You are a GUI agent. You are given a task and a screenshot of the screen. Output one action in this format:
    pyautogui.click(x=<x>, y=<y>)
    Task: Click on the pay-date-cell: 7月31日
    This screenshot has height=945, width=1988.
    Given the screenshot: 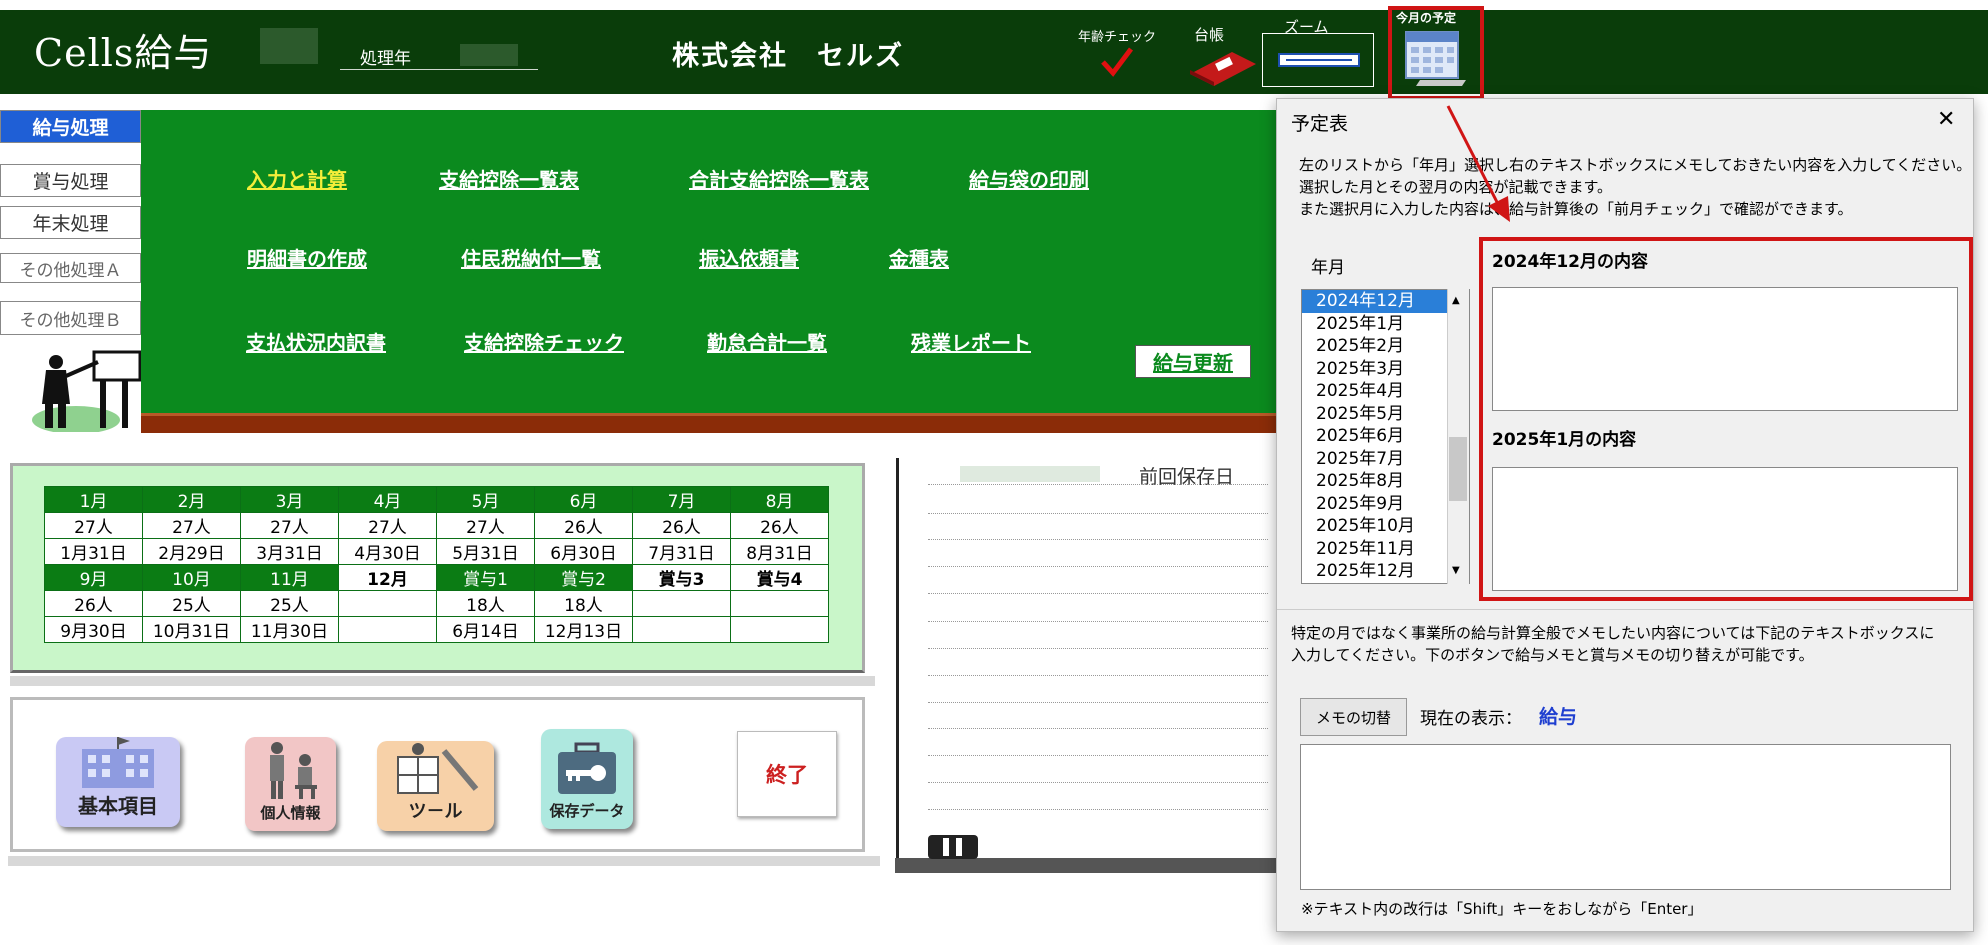 What is the action you would take?
    pyautogui.click(x=681, y=551)
    